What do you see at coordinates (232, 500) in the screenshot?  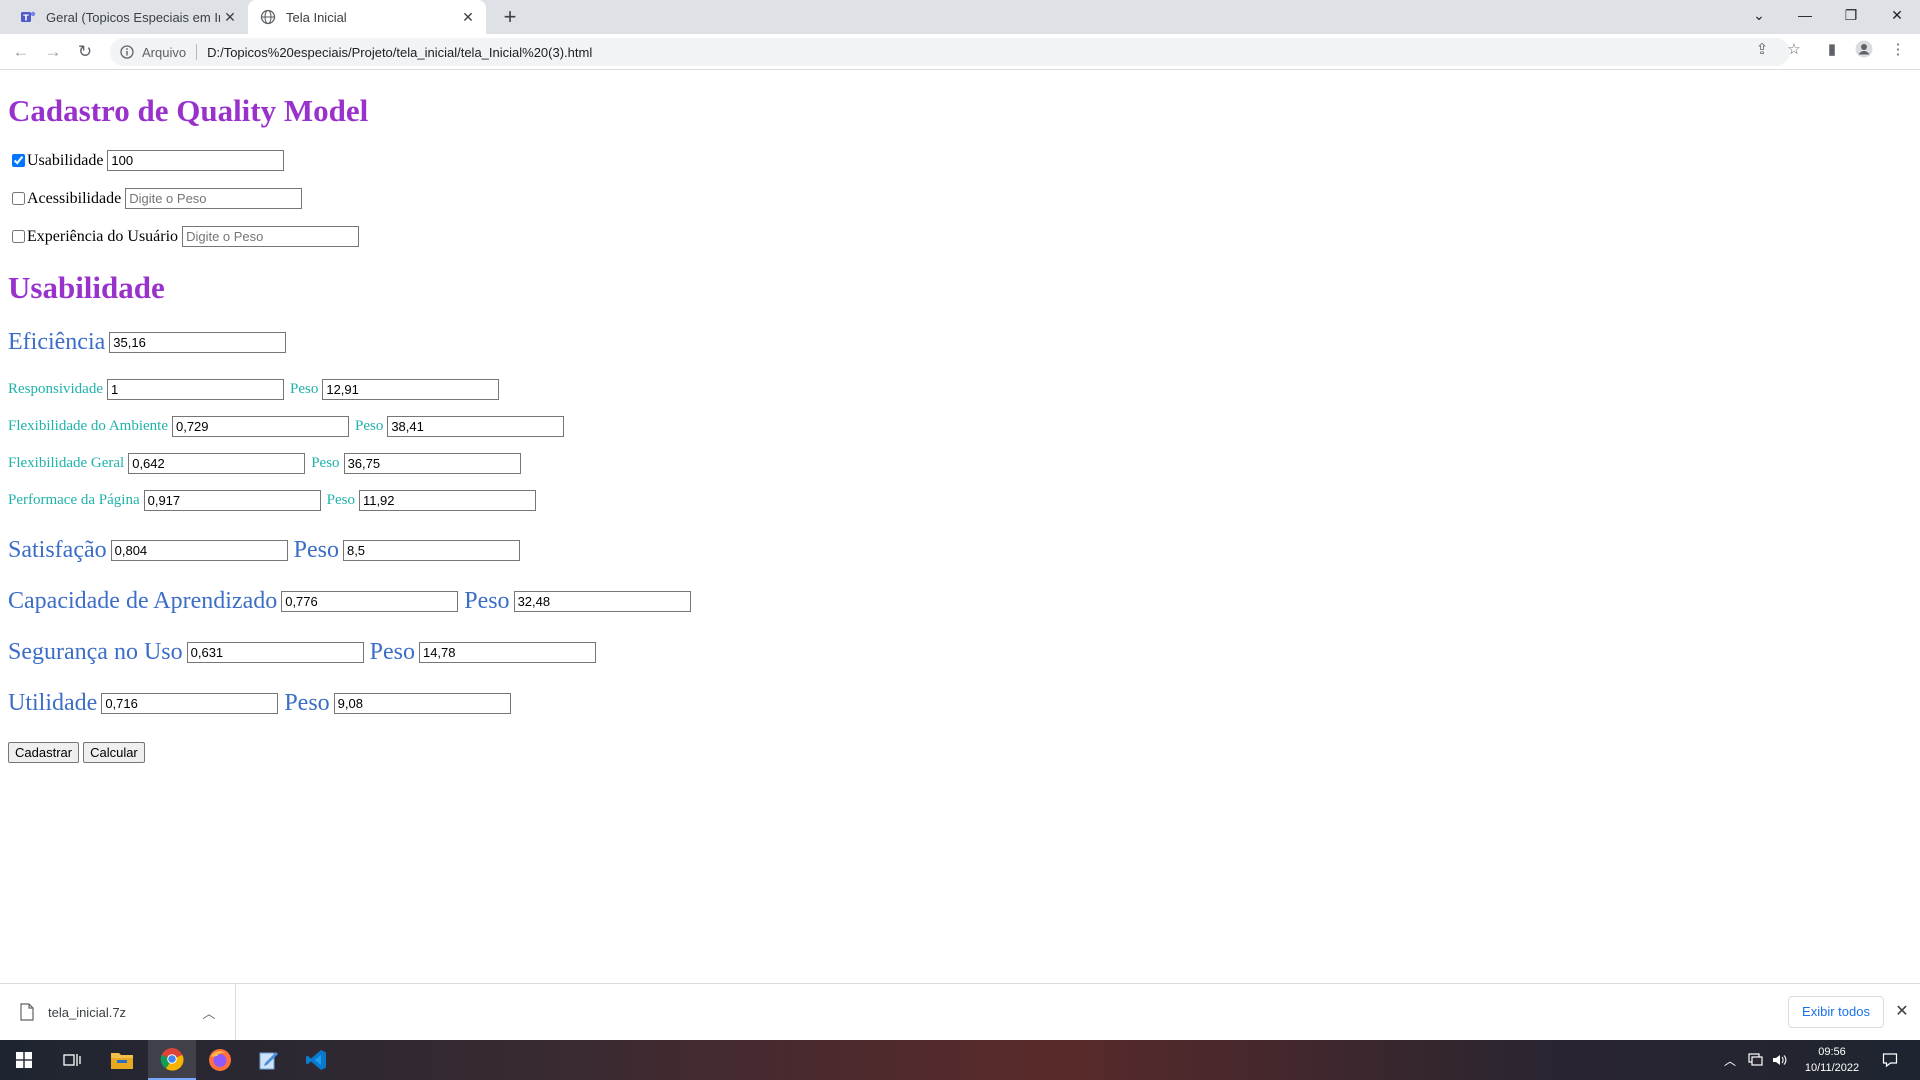 I see `performace-pagina-input` at bounding box center [232, 500].